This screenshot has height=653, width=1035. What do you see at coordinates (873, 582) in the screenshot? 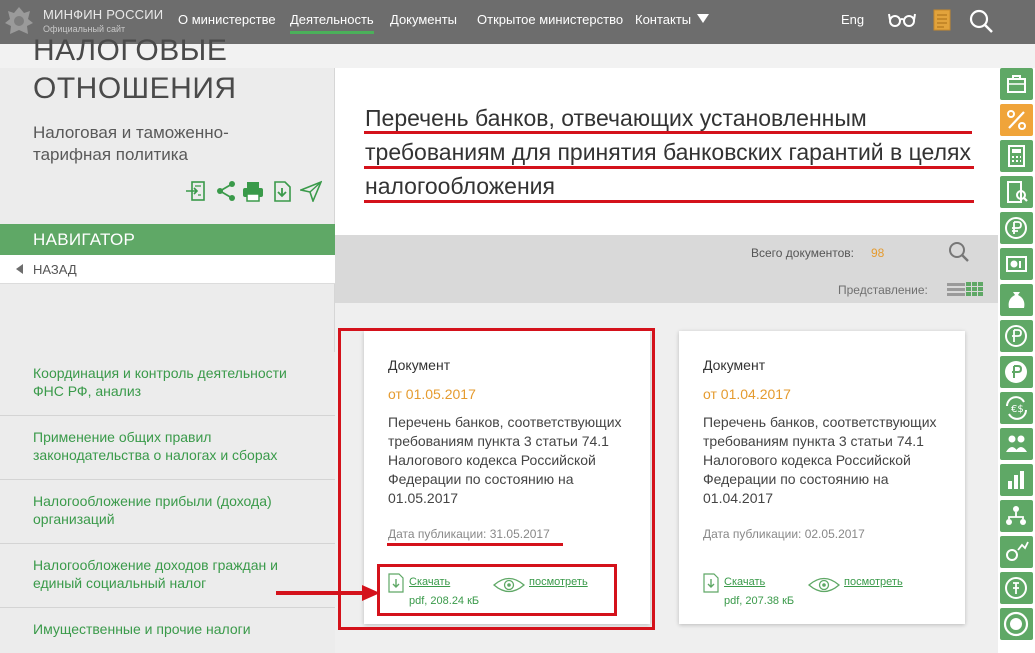
I see `view-link: посмотреть` at bounding box center [873, 582].